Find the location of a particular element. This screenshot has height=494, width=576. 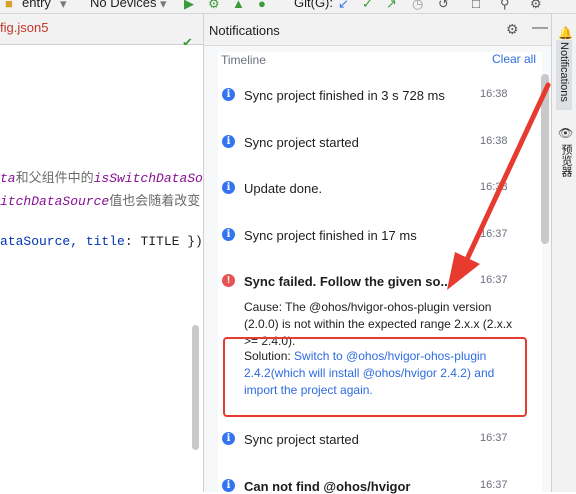

code-token: title is located at coordinates (105, 241).